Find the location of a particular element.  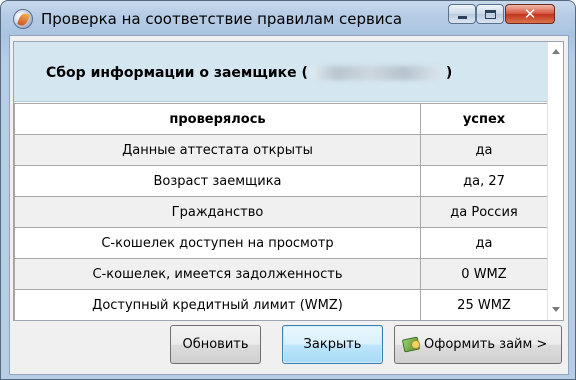

scroll-down-arrow-icon is located at coordinates (556, 309).